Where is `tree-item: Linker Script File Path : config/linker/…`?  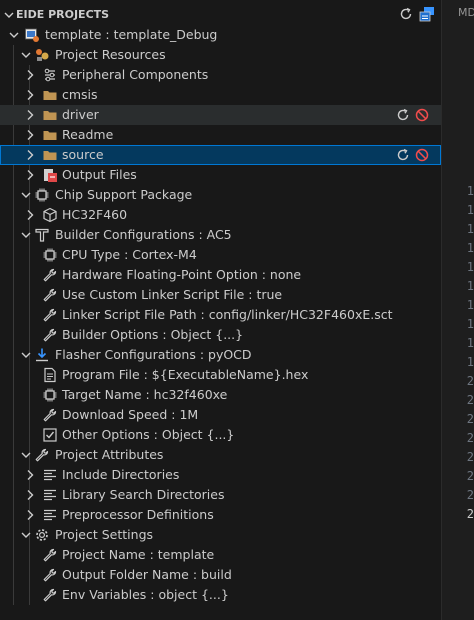 tree-item: Linker Script File Path : config/linker/… is located at coordinates (220, 315).